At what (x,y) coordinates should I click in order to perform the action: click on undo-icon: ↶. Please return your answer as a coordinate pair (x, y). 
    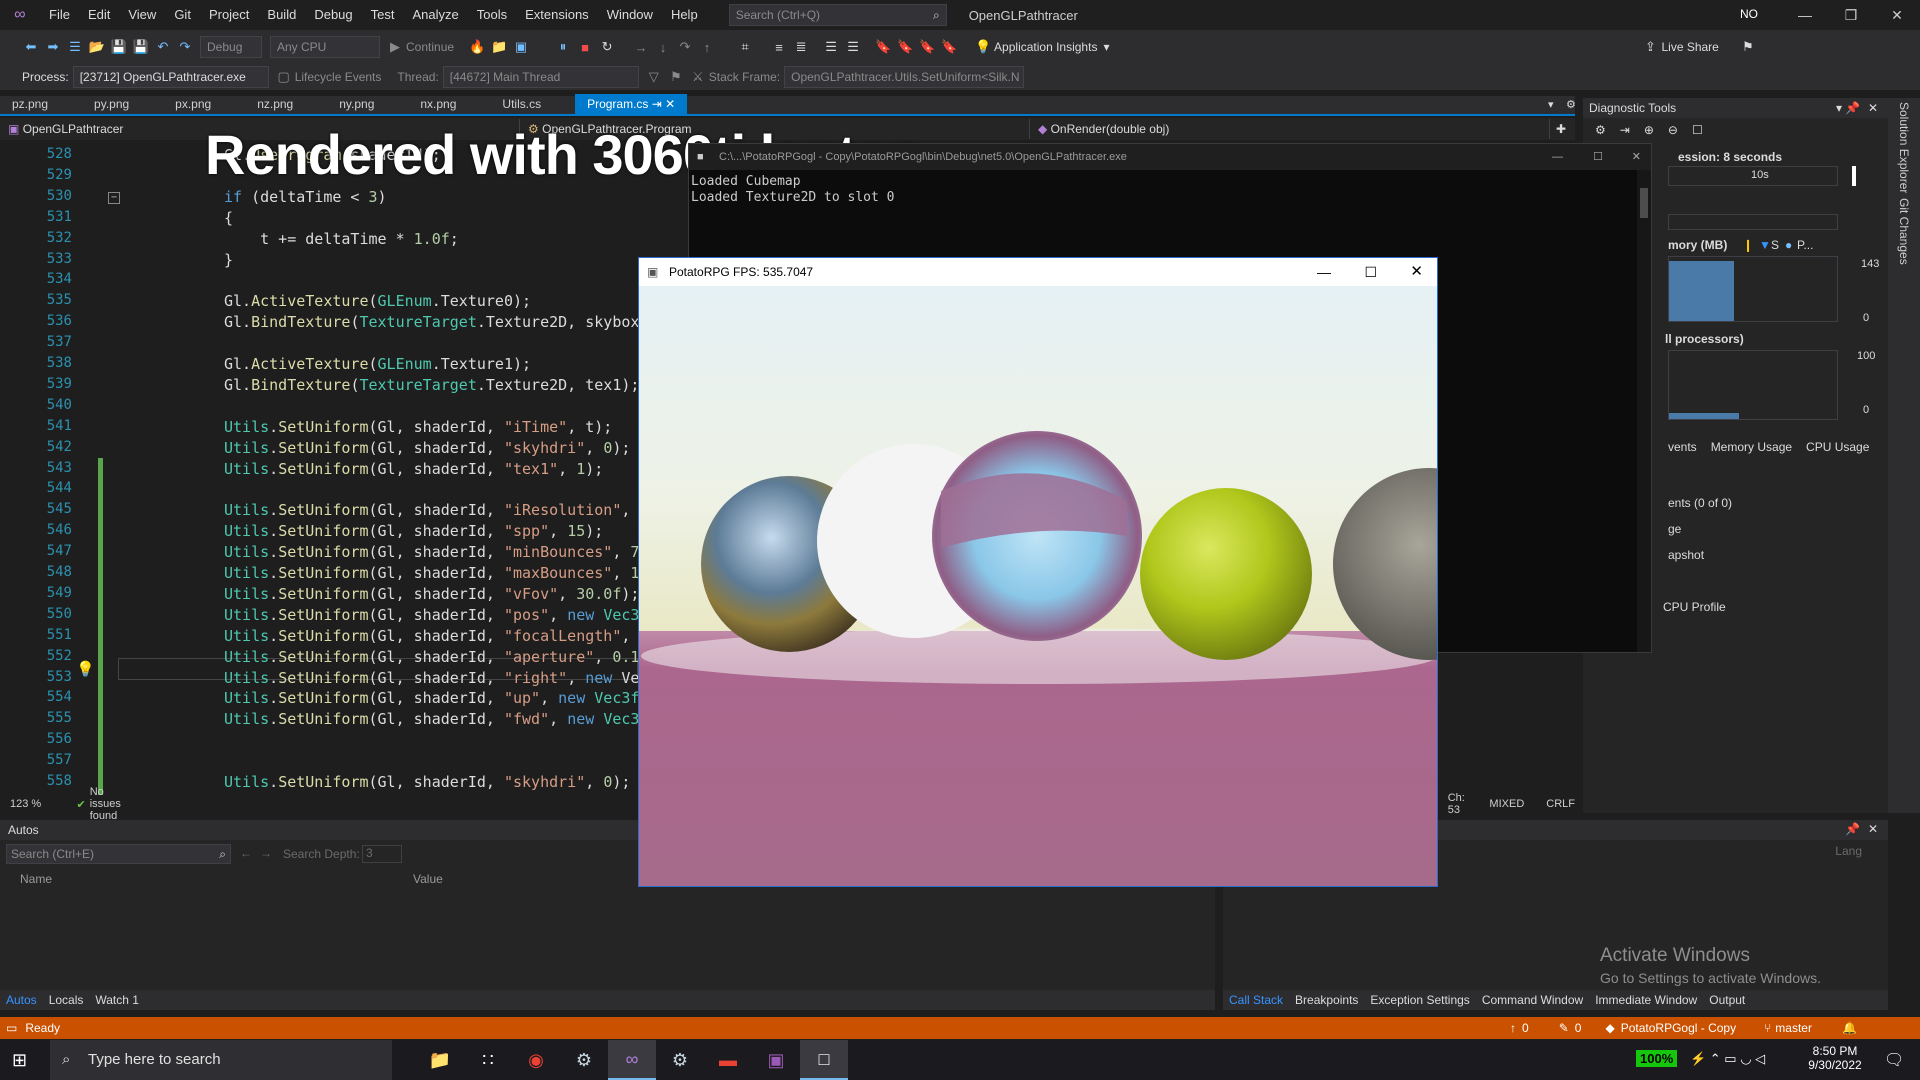
    Looking at the image, I should click on (163, 47).